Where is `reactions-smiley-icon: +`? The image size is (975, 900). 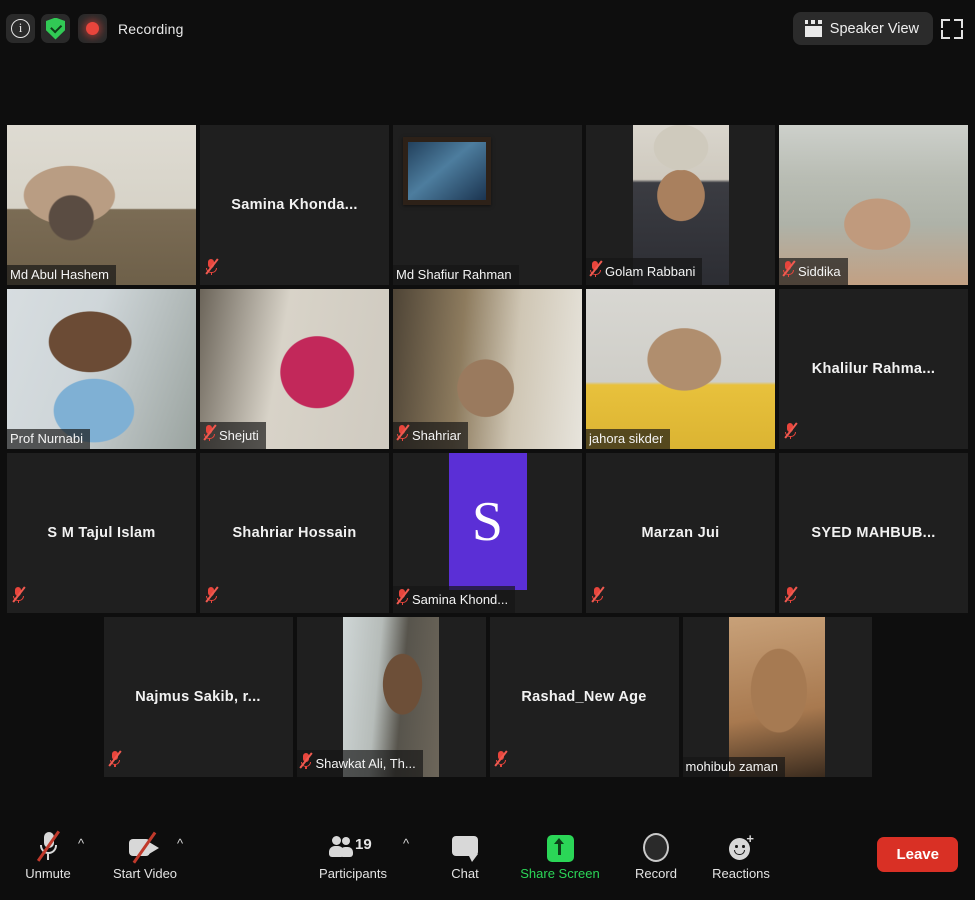 reactions-smiley-icon: + is located at coordinates (741, 843).